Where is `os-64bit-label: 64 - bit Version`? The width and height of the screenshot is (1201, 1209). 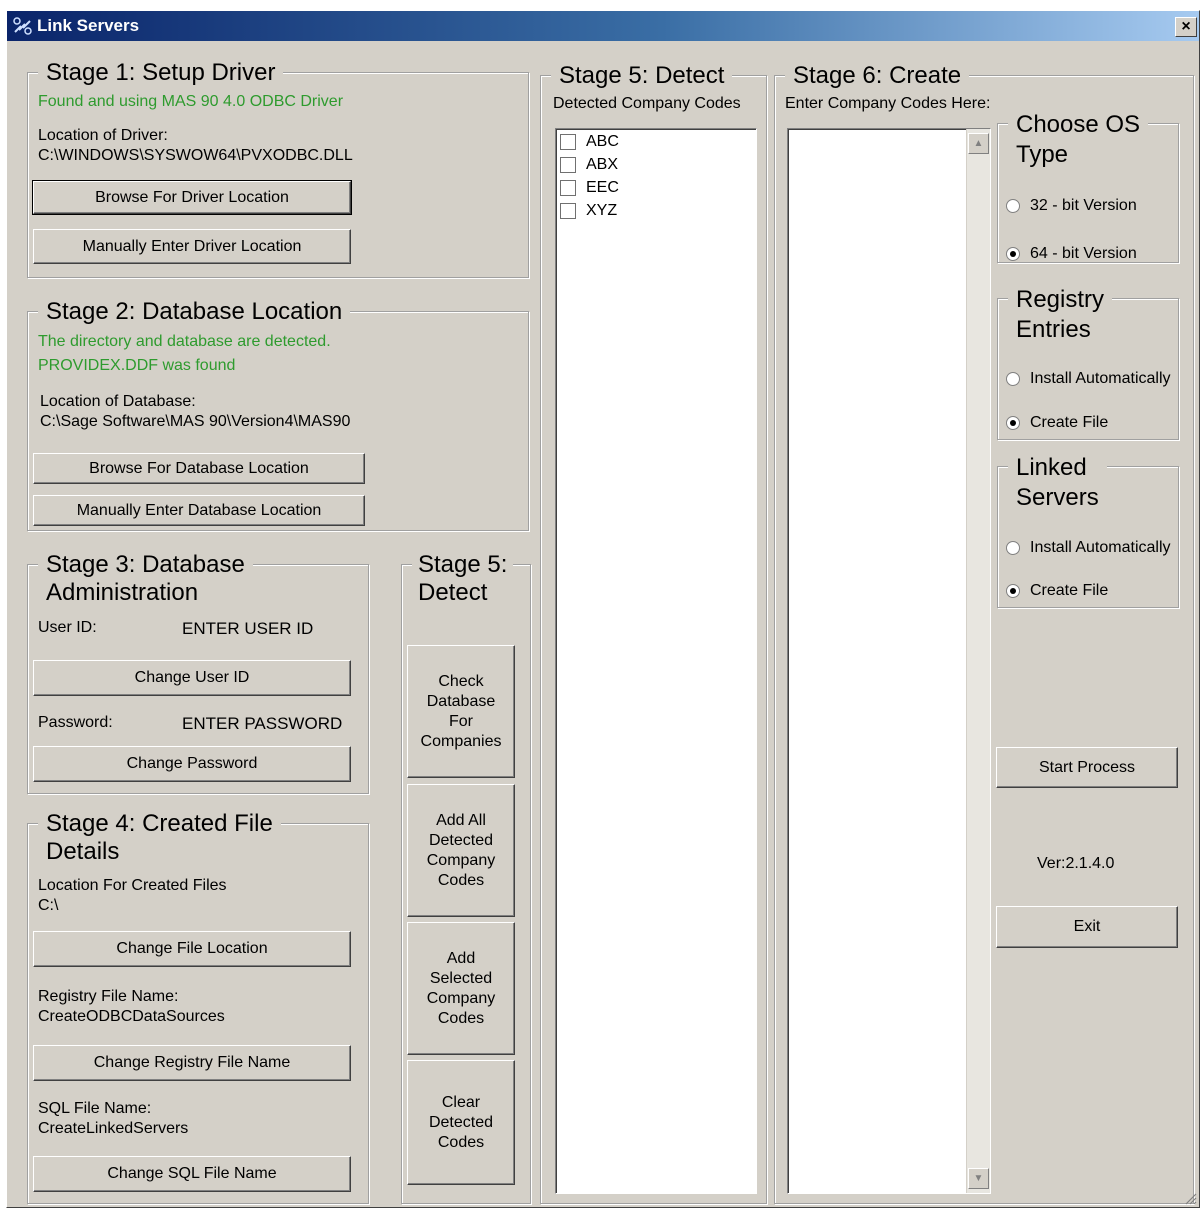 os-64bit-label: 64 - bit Version is located at coordinates (1083, 253).